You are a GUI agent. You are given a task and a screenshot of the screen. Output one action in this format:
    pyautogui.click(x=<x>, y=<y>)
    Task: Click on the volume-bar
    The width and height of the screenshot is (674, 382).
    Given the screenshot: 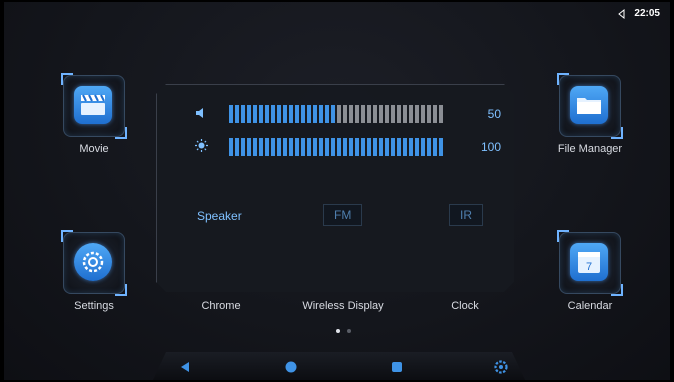 What is the action you would take?
    pyautogui.click(x=336, y=114)
    